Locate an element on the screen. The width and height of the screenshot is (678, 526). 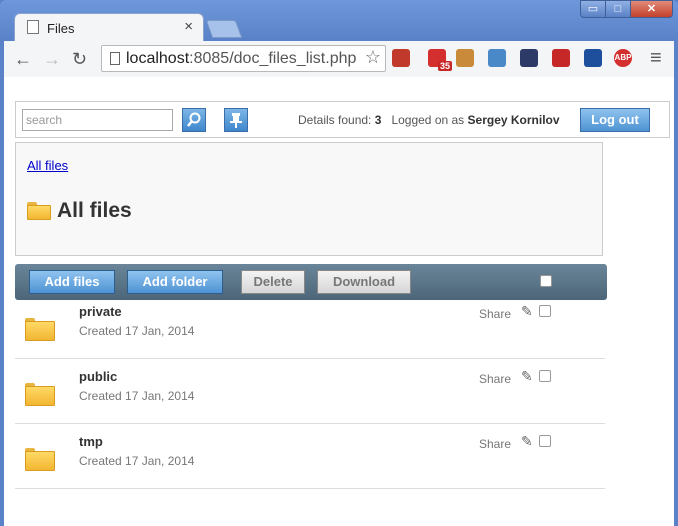
file-row: public Created 17 Jan, 2014 Share ✎ is located at coordinates (310, 392).